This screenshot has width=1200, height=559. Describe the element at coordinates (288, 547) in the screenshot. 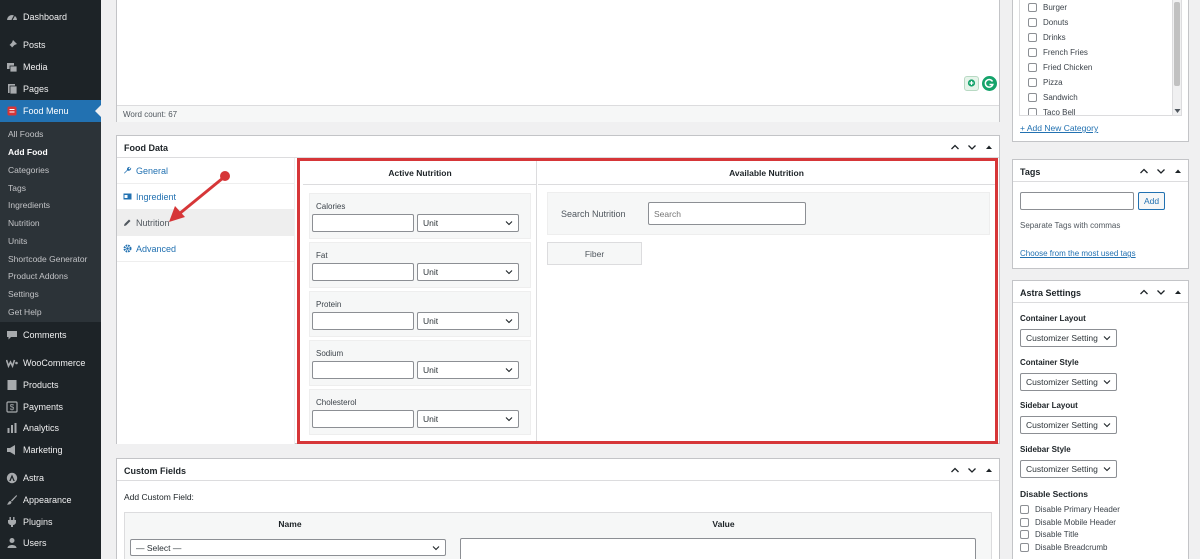

I see `custom-field-select: — Select —` at that location.